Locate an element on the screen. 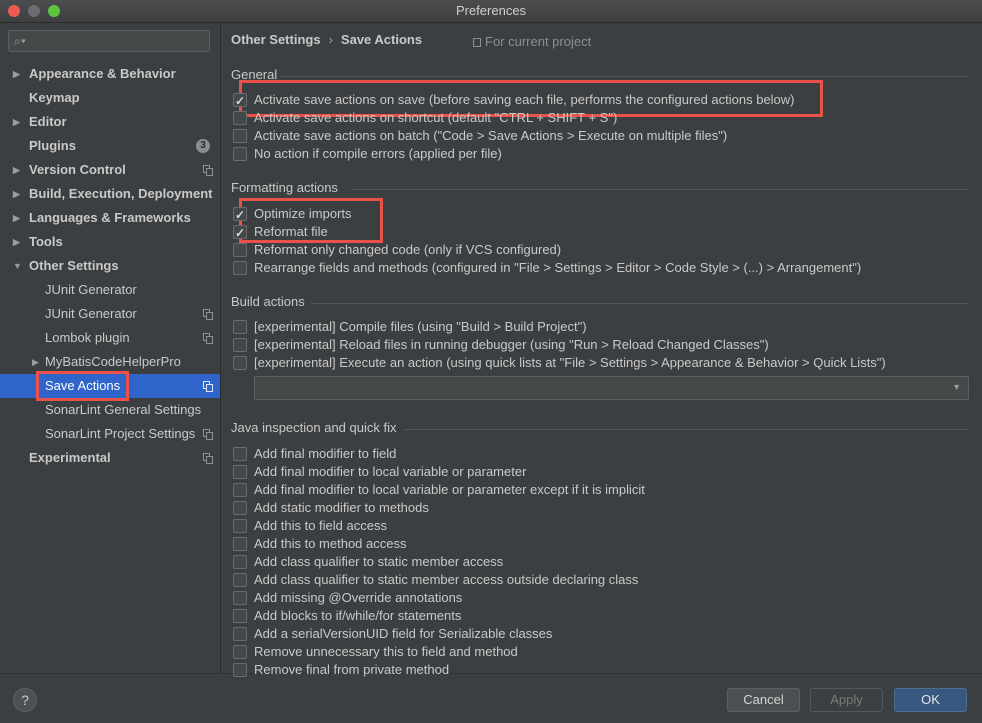 This screenshot has width=982, height=723. sidebar-item-build-execution-deployment: ▶ Build, Execution, Deployment is located at coordinates (110, 194).